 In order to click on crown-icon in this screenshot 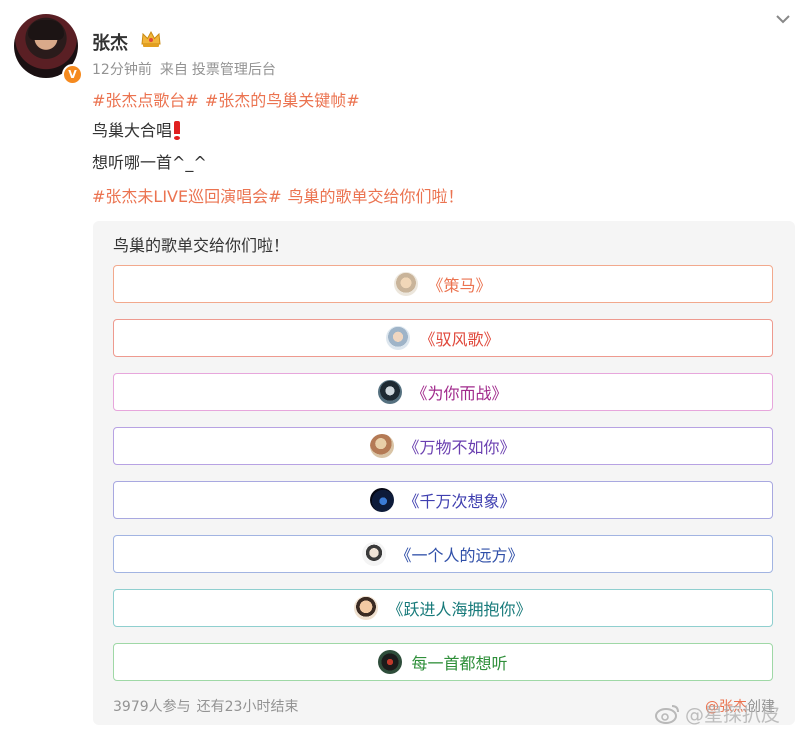, I will do `click(151, 38)`.